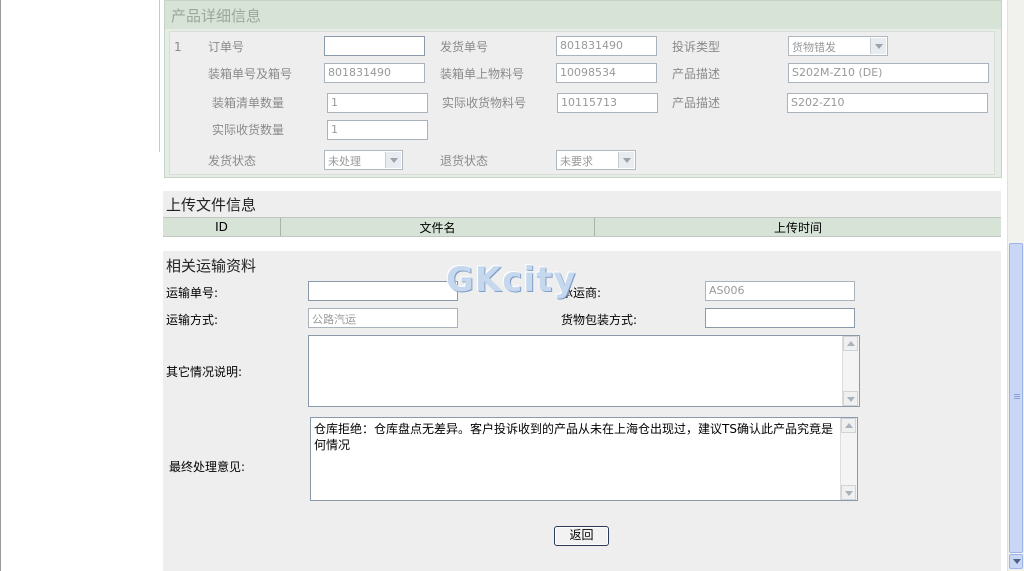 The image size is (1024, 571). What do you see at coordinates (204, 372) in the screenshot?
I see `other-notes-label: 其它情况说明:` at bounding box center [204, 372].